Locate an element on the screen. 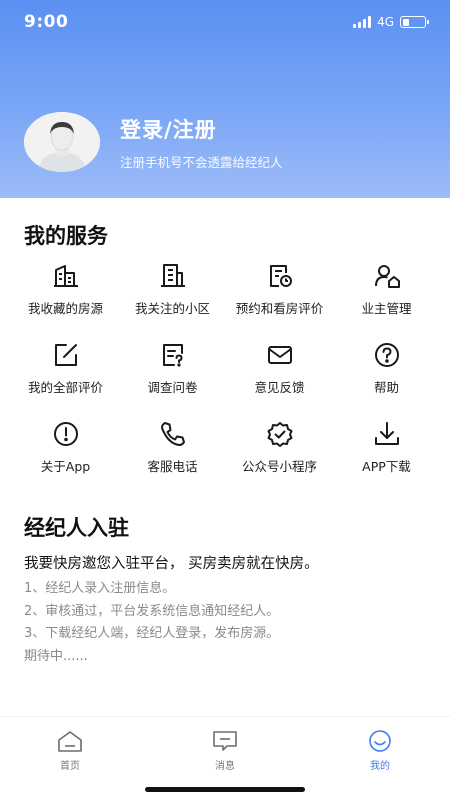 This screenshot has height=800, width=450. smile-icon is located at coordinates (380, 741).